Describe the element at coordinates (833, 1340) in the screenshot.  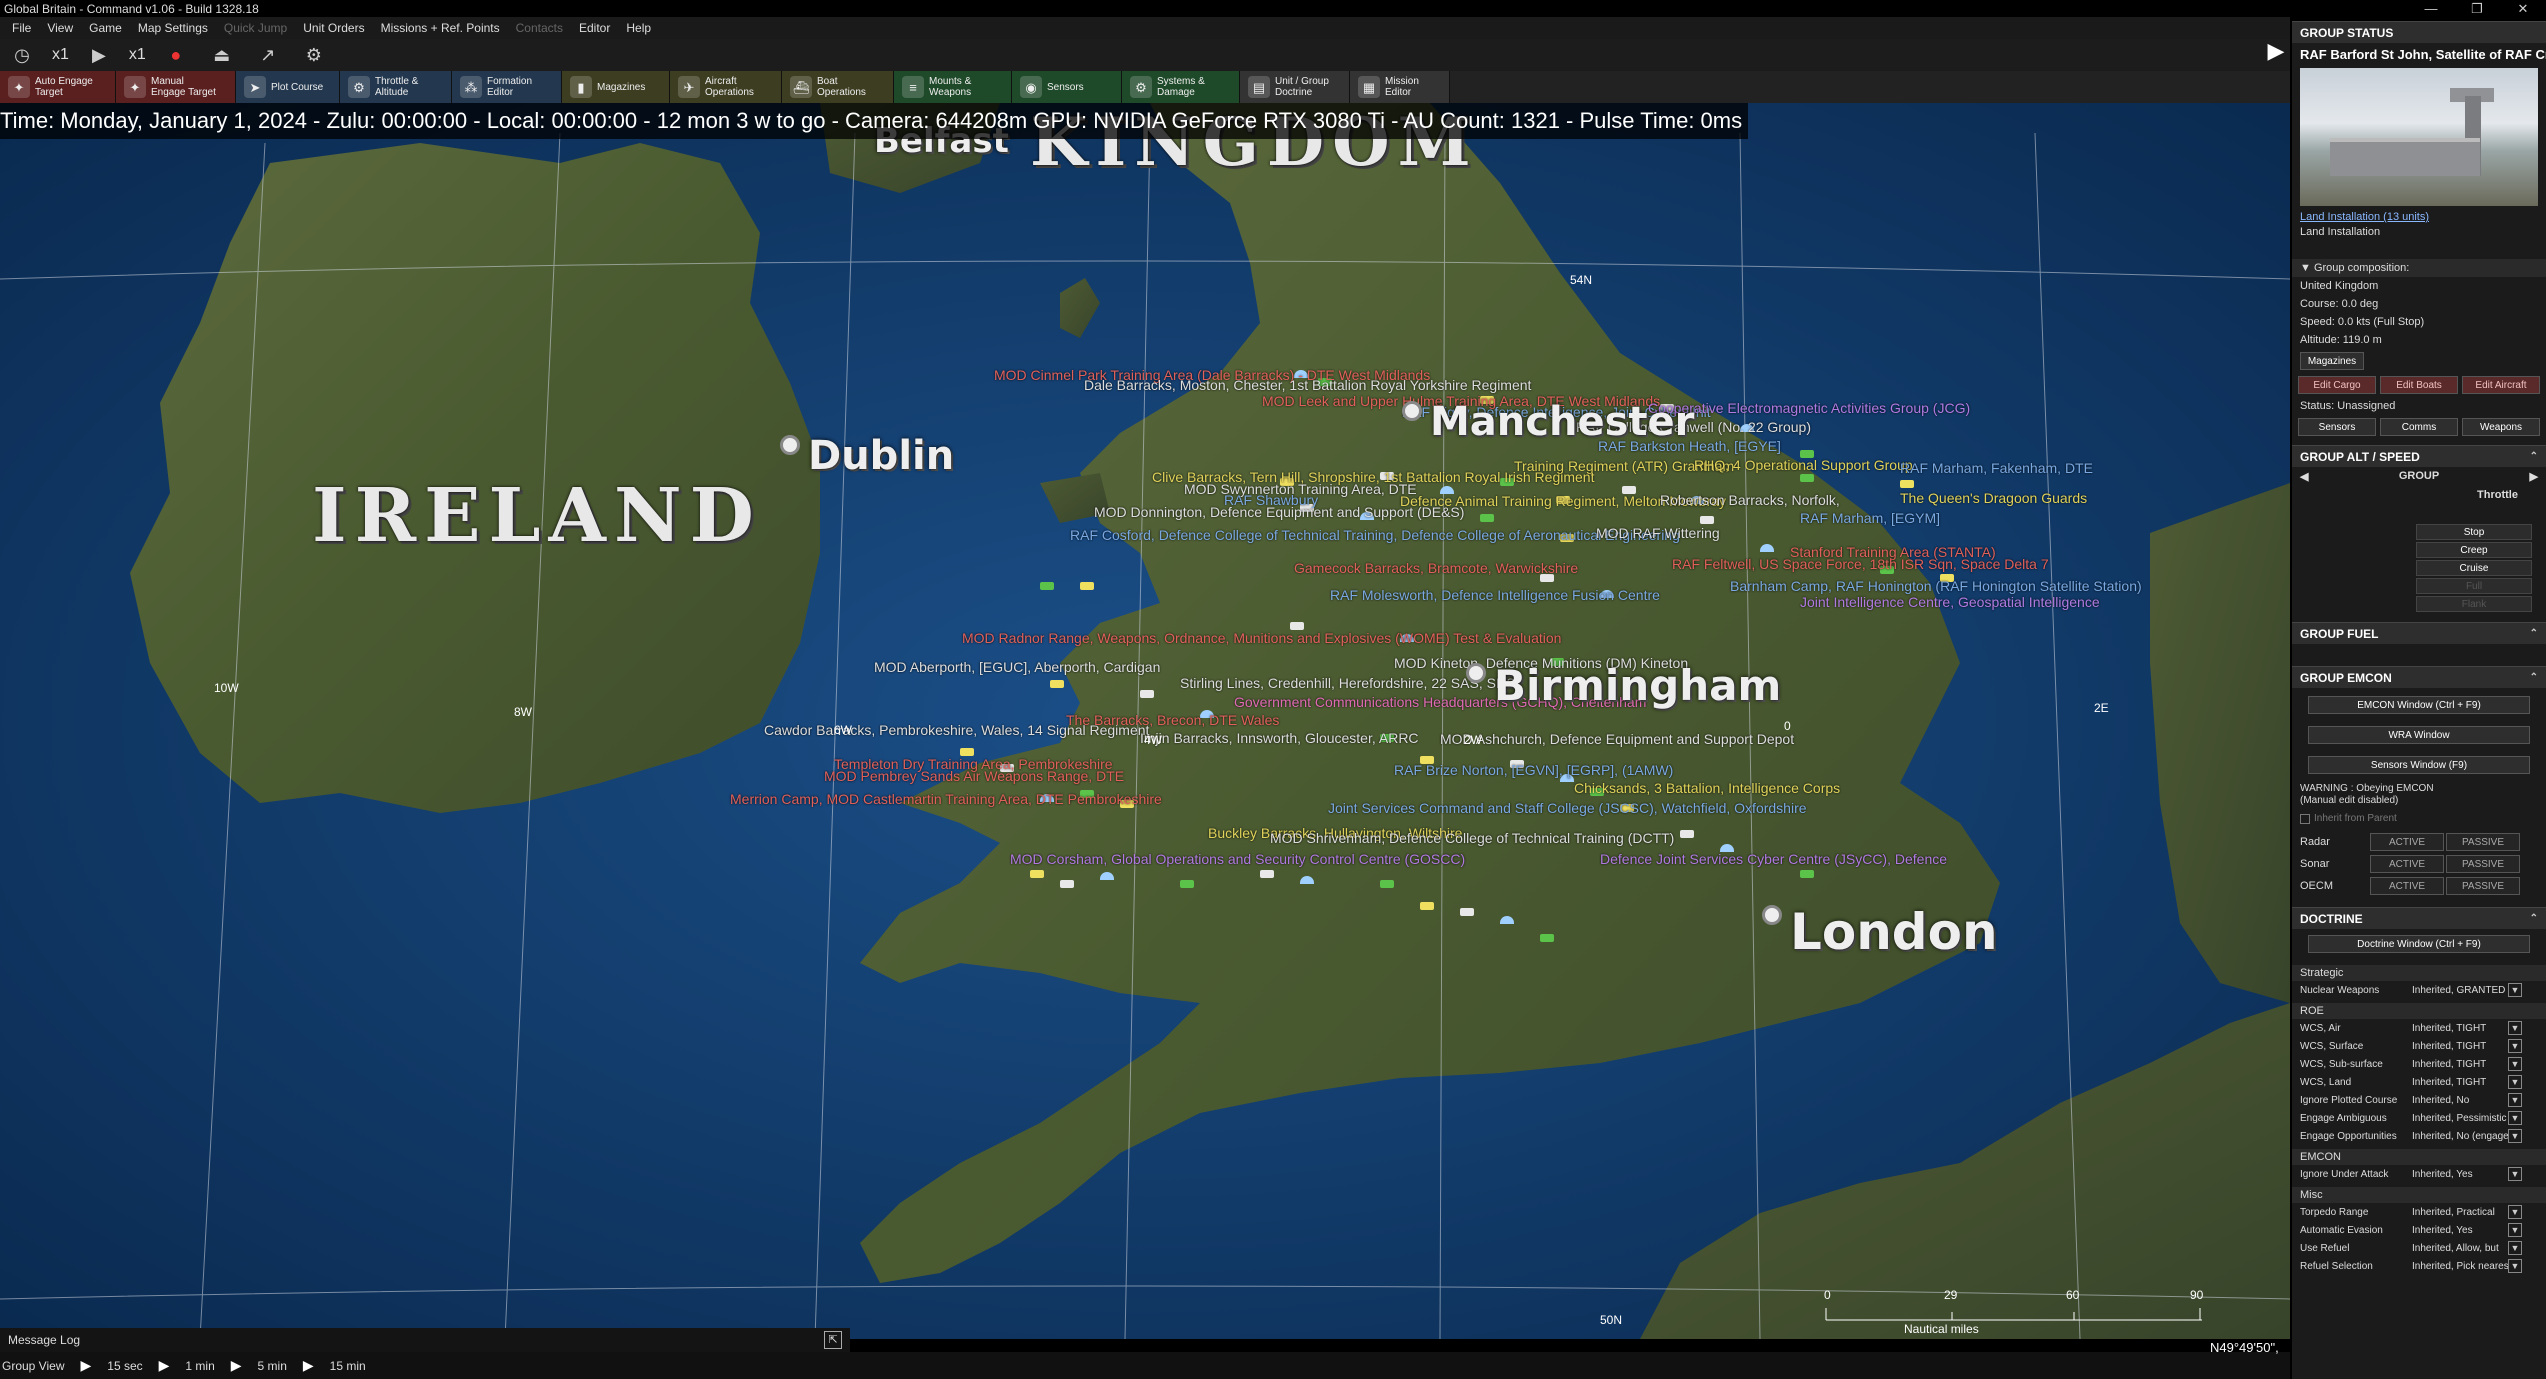
I see `undock-icon: ⇱` at that location.